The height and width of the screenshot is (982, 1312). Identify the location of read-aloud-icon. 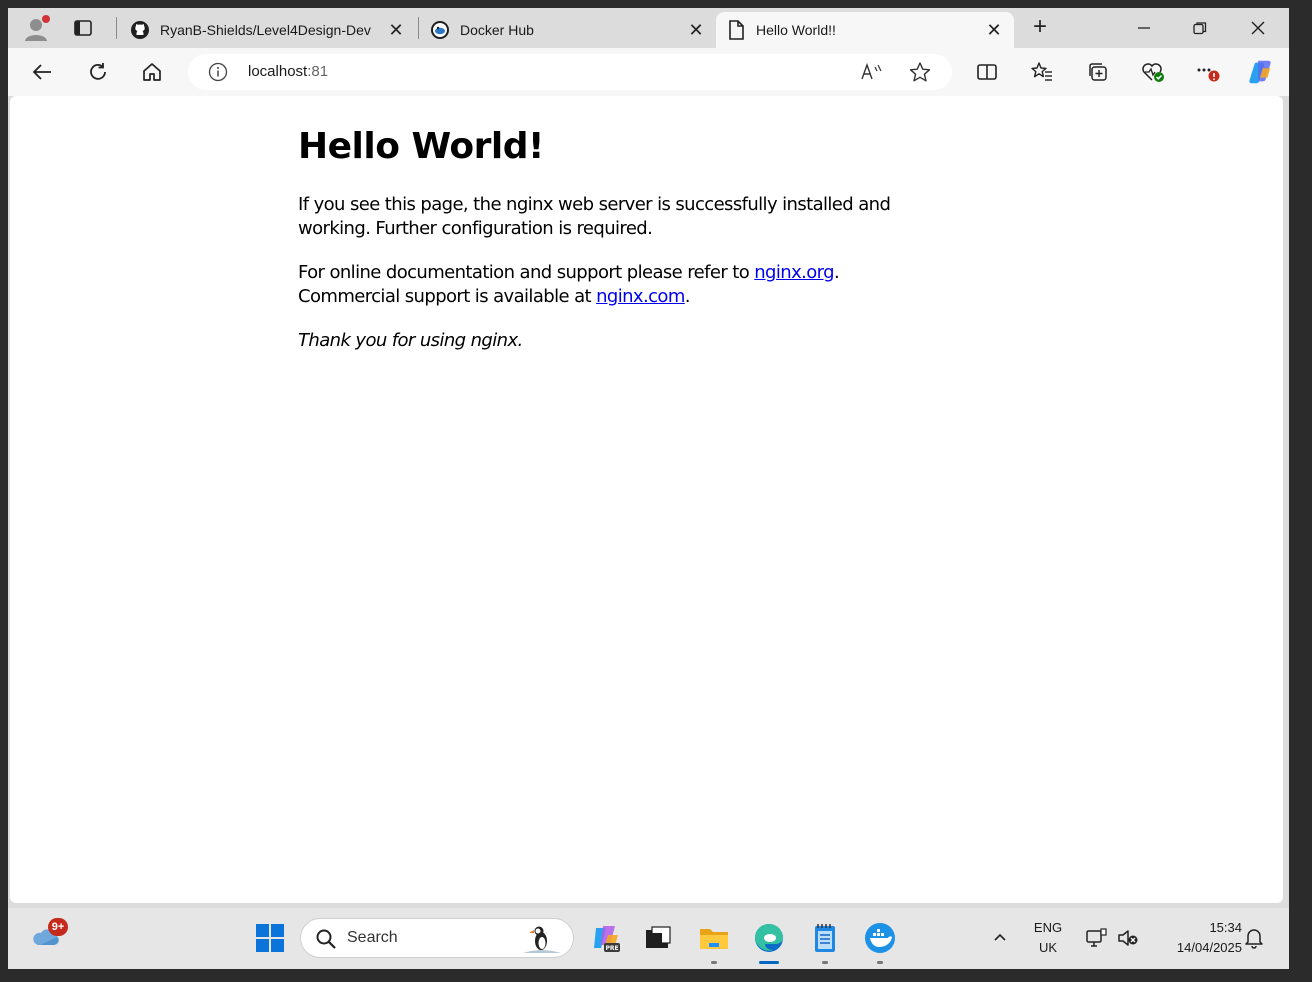
(871, 72).